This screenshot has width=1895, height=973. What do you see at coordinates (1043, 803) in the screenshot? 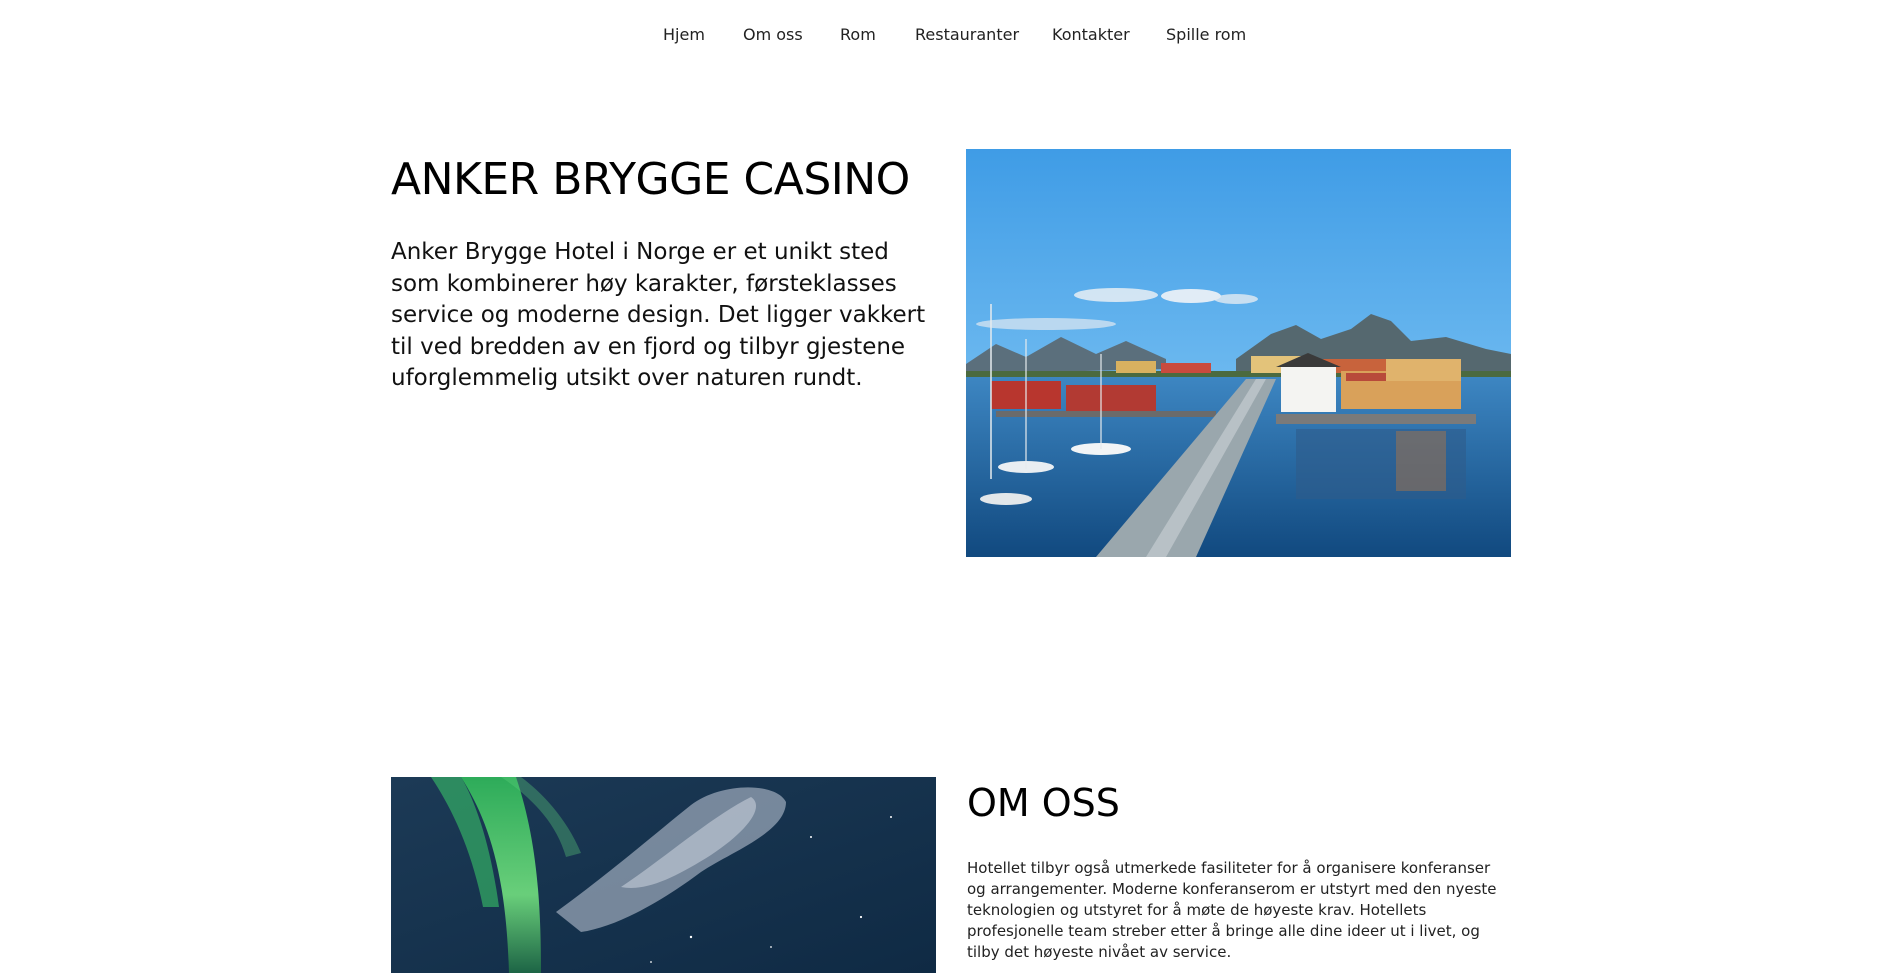
I see `about-title: OM OSS` at bounding box center [1043, 803].